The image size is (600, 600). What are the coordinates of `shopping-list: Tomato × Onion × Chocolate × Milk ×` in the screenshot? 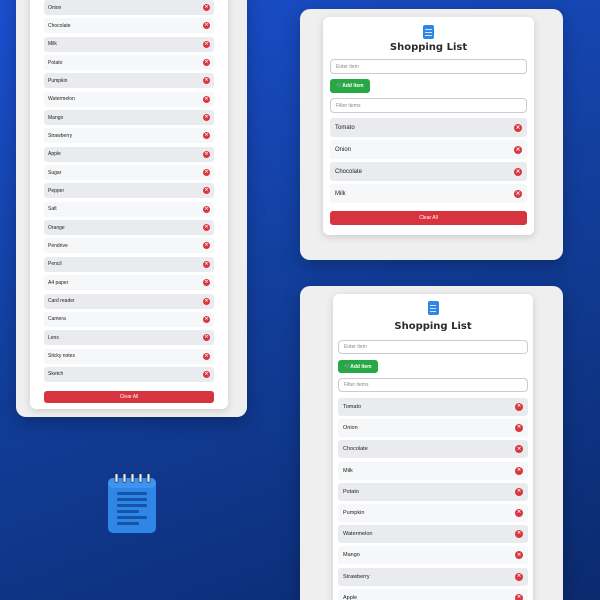 It's located at (428, 160).